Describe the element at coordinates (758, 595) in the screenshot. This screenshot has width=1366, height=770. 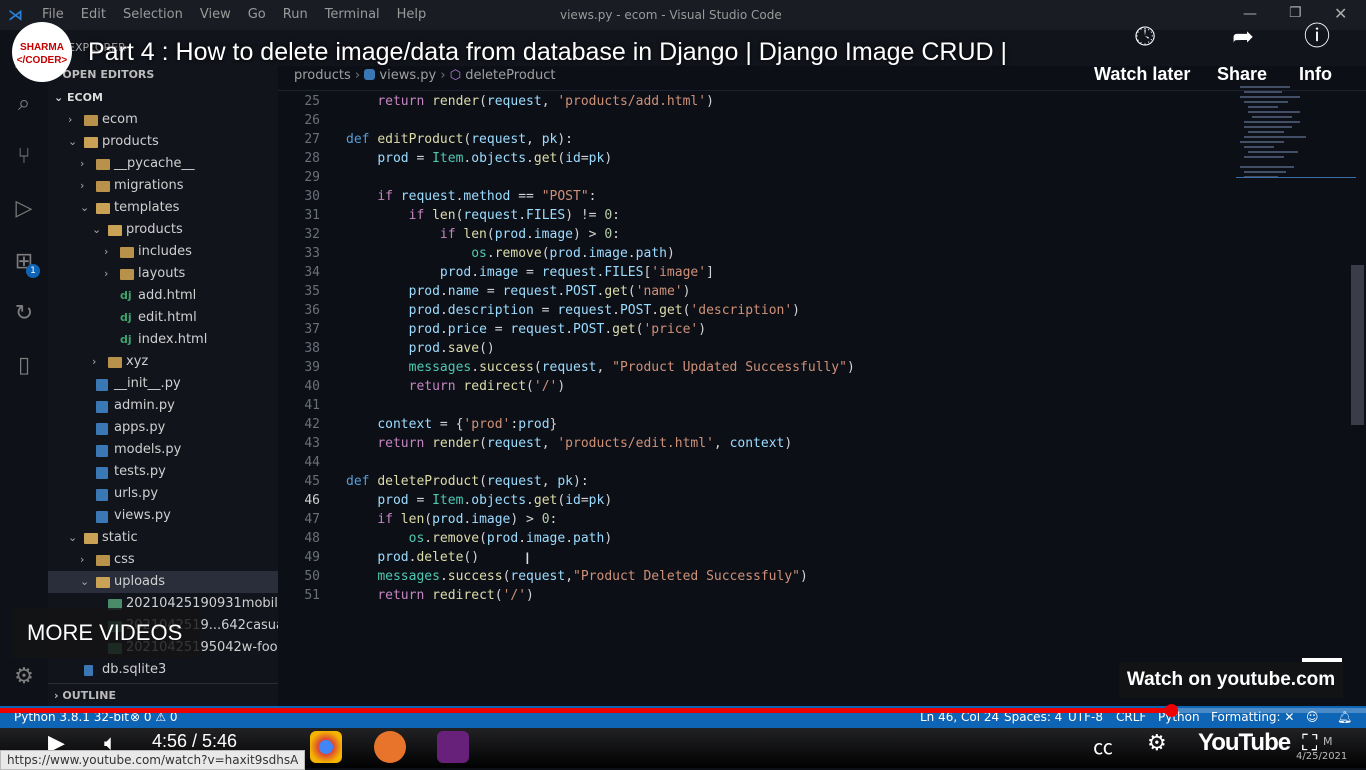
I see `code-line: 51 return redirect('/')` at that location.